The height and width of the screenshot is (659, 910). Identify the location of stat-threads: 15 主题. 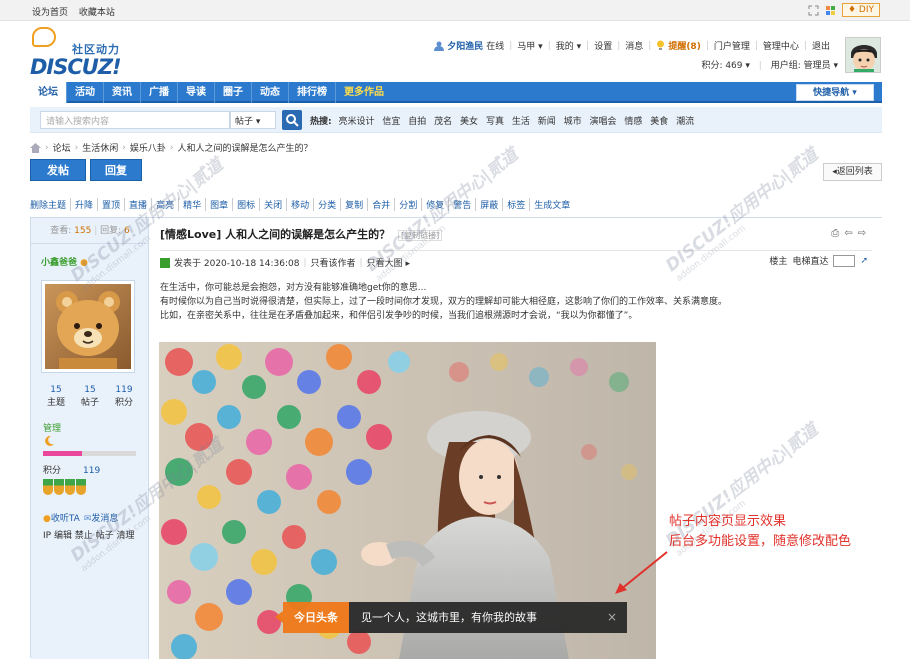
(56, 396).